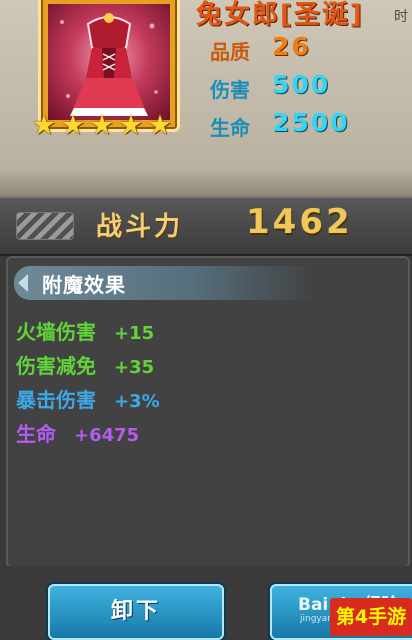  Describe the element at coordinates (137, 401) in the screenshot. I see `effect-value: +3%` at that location.